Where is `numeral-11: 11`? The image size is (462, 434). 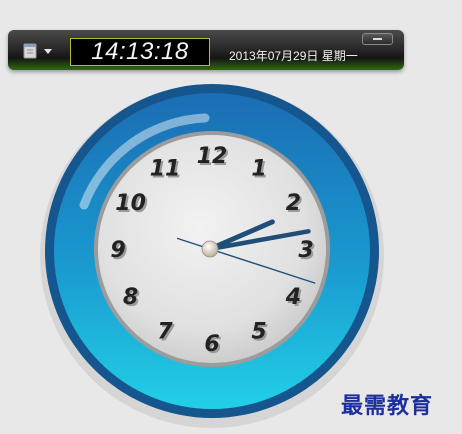 numeral-11: 11 is located at coordinates (165, 169).